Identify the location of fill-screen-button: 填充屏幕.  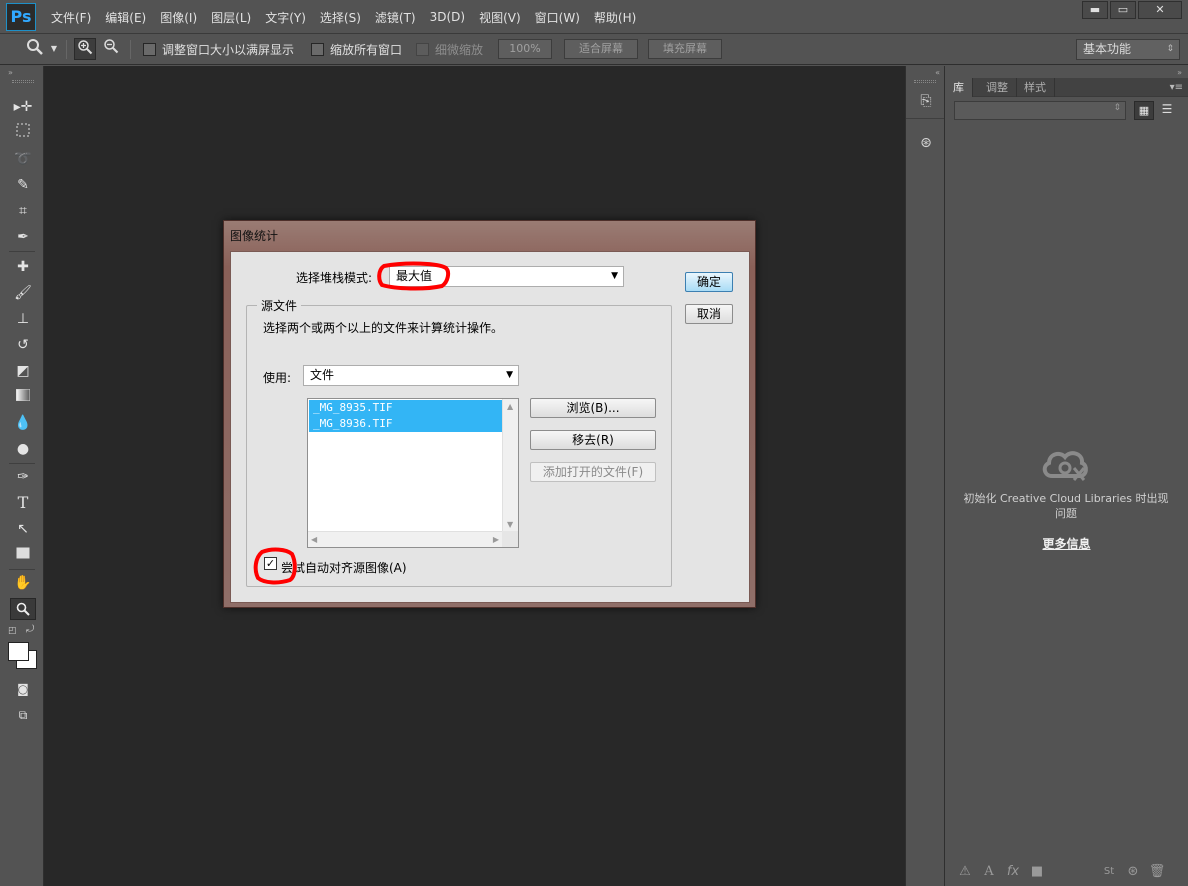
(685, 49).